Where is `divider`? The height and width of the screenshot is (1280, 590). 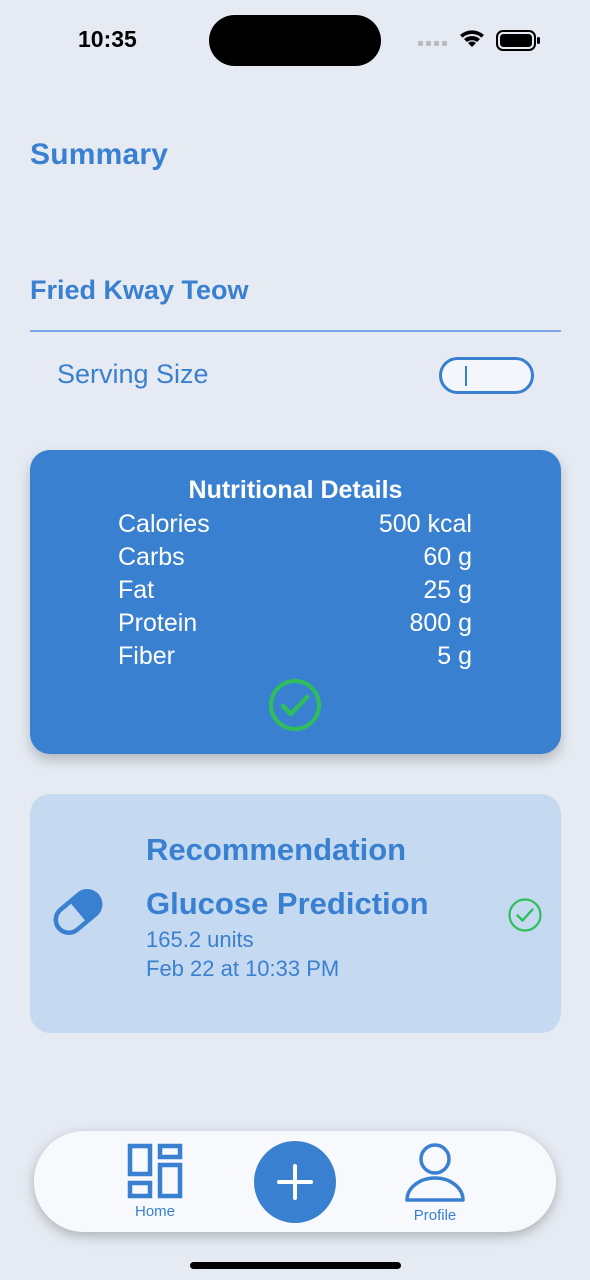
divider is located at coordinates (295, 331).